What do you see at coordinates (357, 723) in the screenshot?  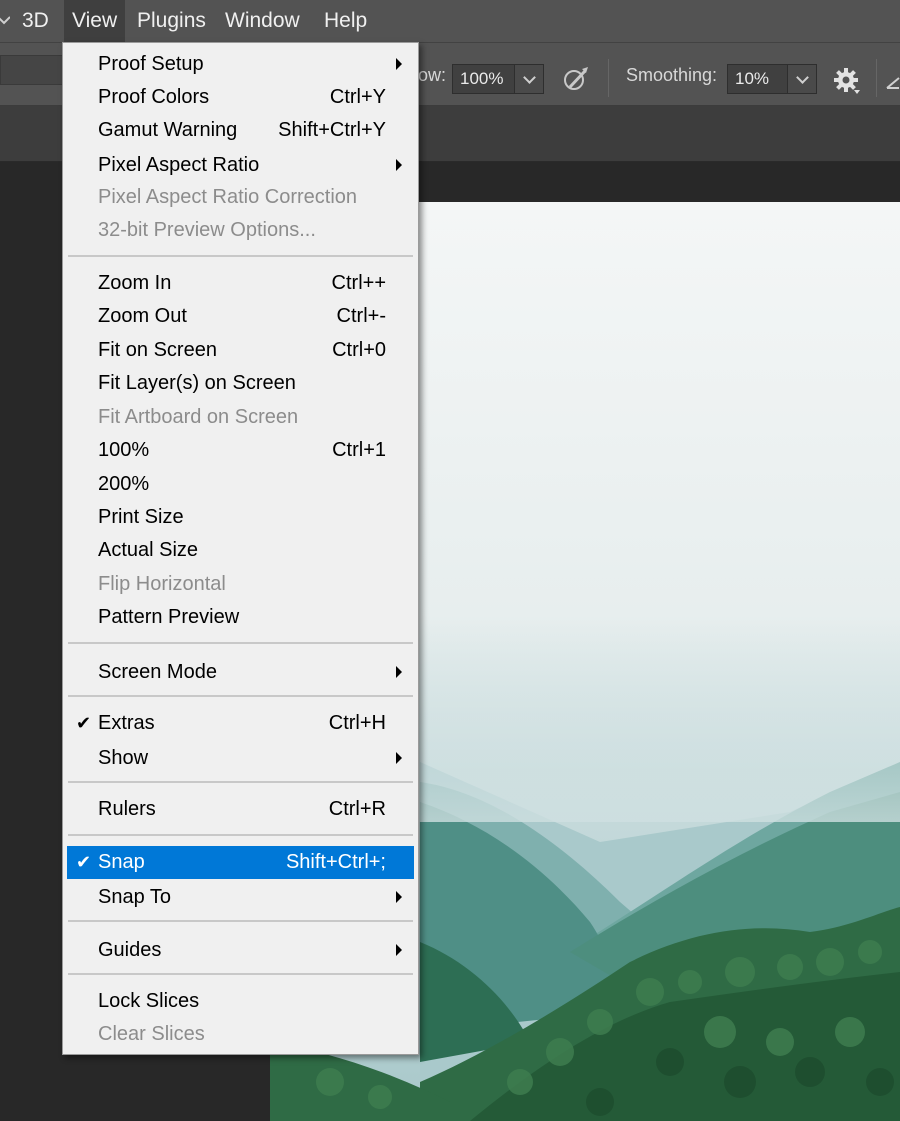 I see `menu-item-shortcut: Ctrl+H` at bounding box center [357, 723].